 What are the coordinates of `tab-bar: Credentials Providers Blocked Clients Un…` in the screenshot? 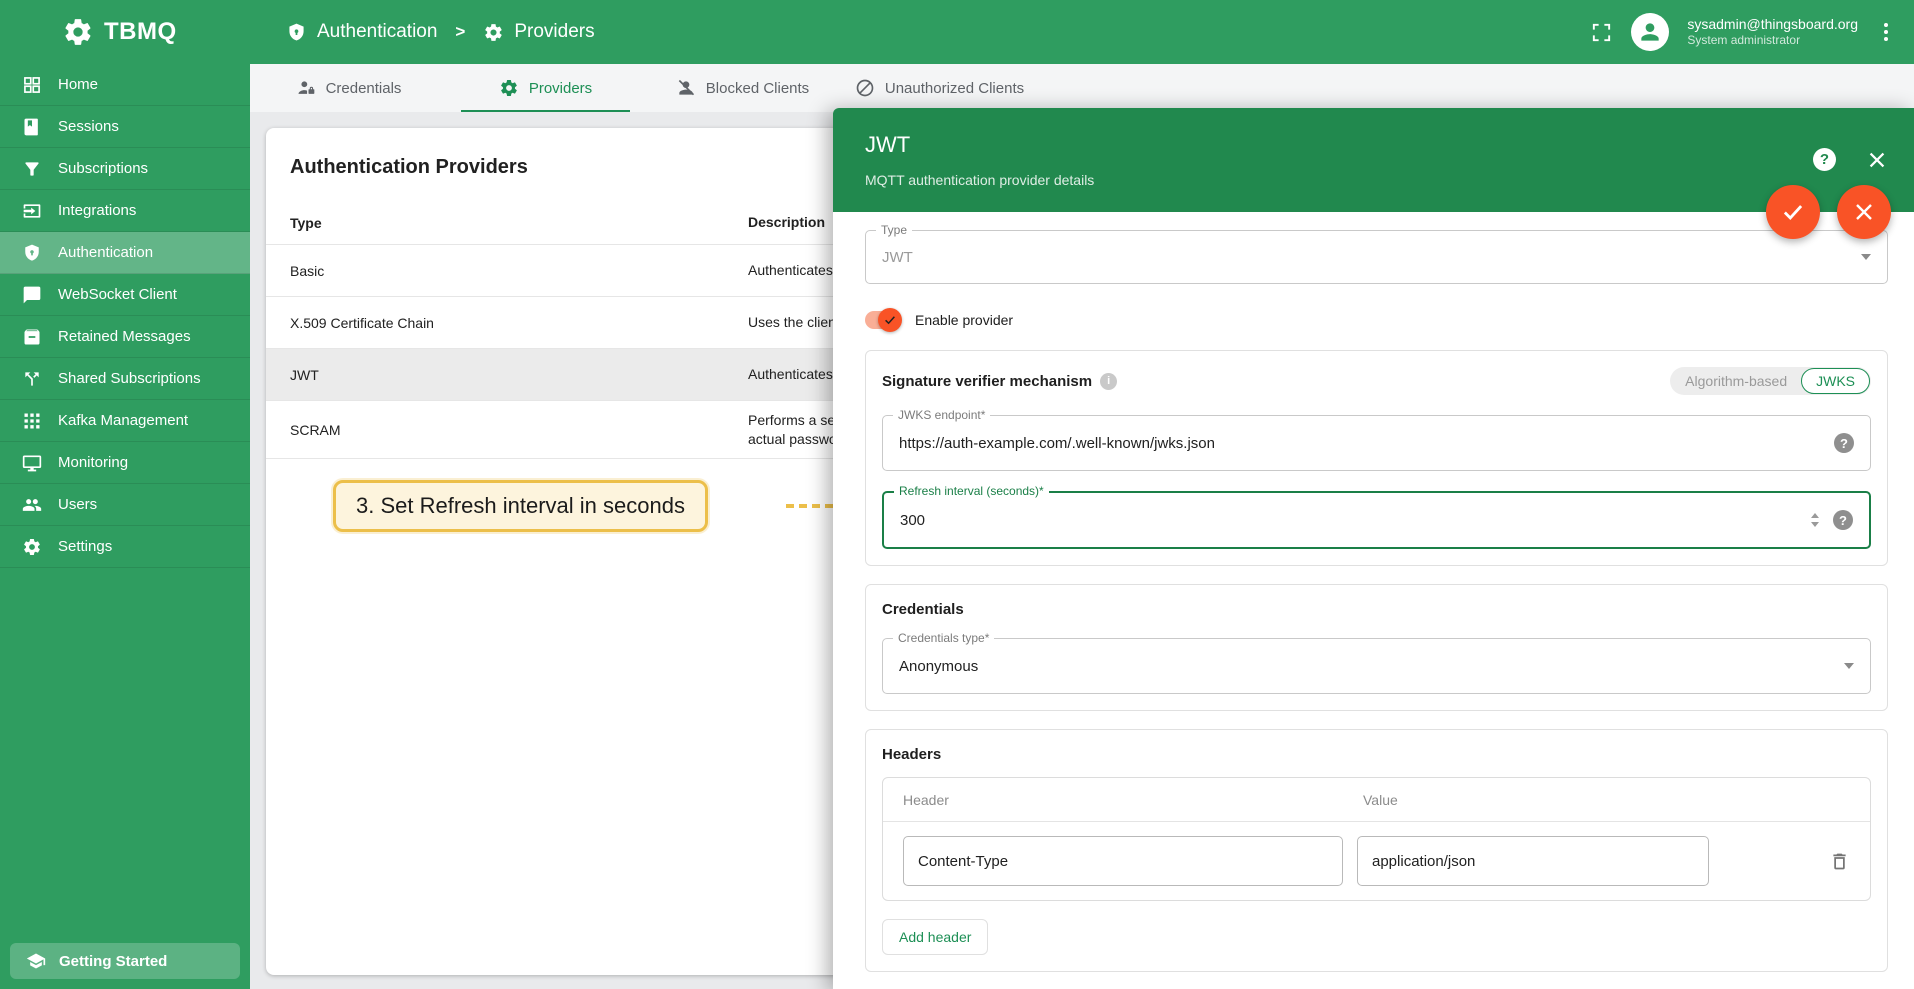 It's located at (1082, 88).